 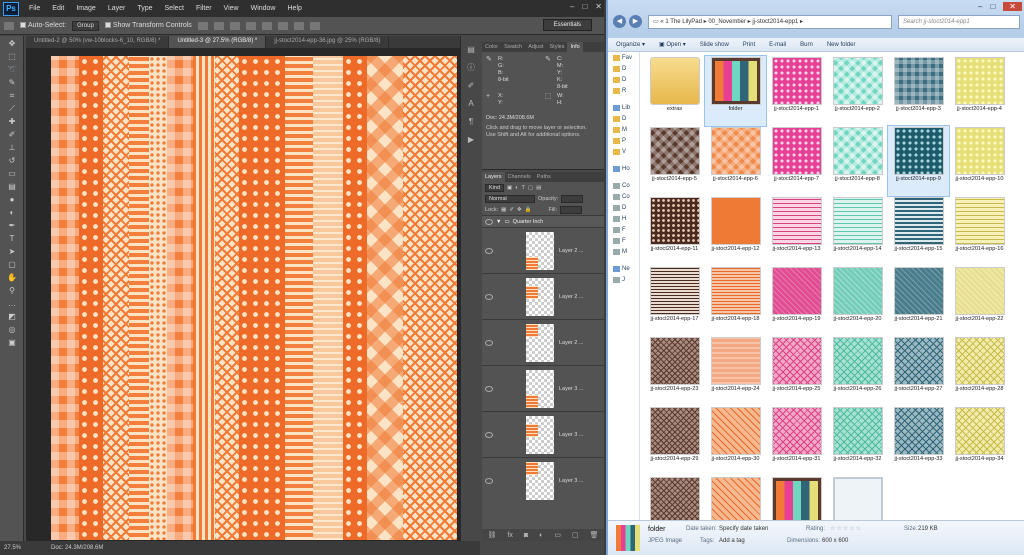 What do you see at coordinates (674, 91) in the screenshot?
I see `folder-item: extras` at bounding box center [674, 91].